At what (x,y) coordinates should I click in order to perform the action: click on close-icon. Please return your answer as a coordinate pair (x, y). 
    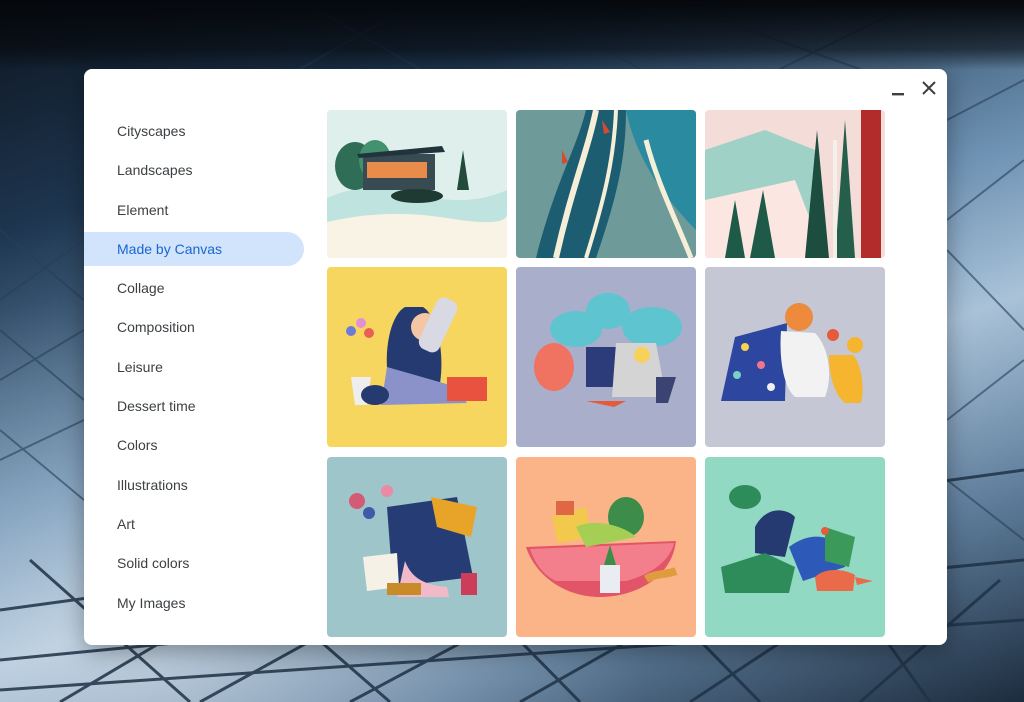
    Looking at the image, I should click on (929, 90).